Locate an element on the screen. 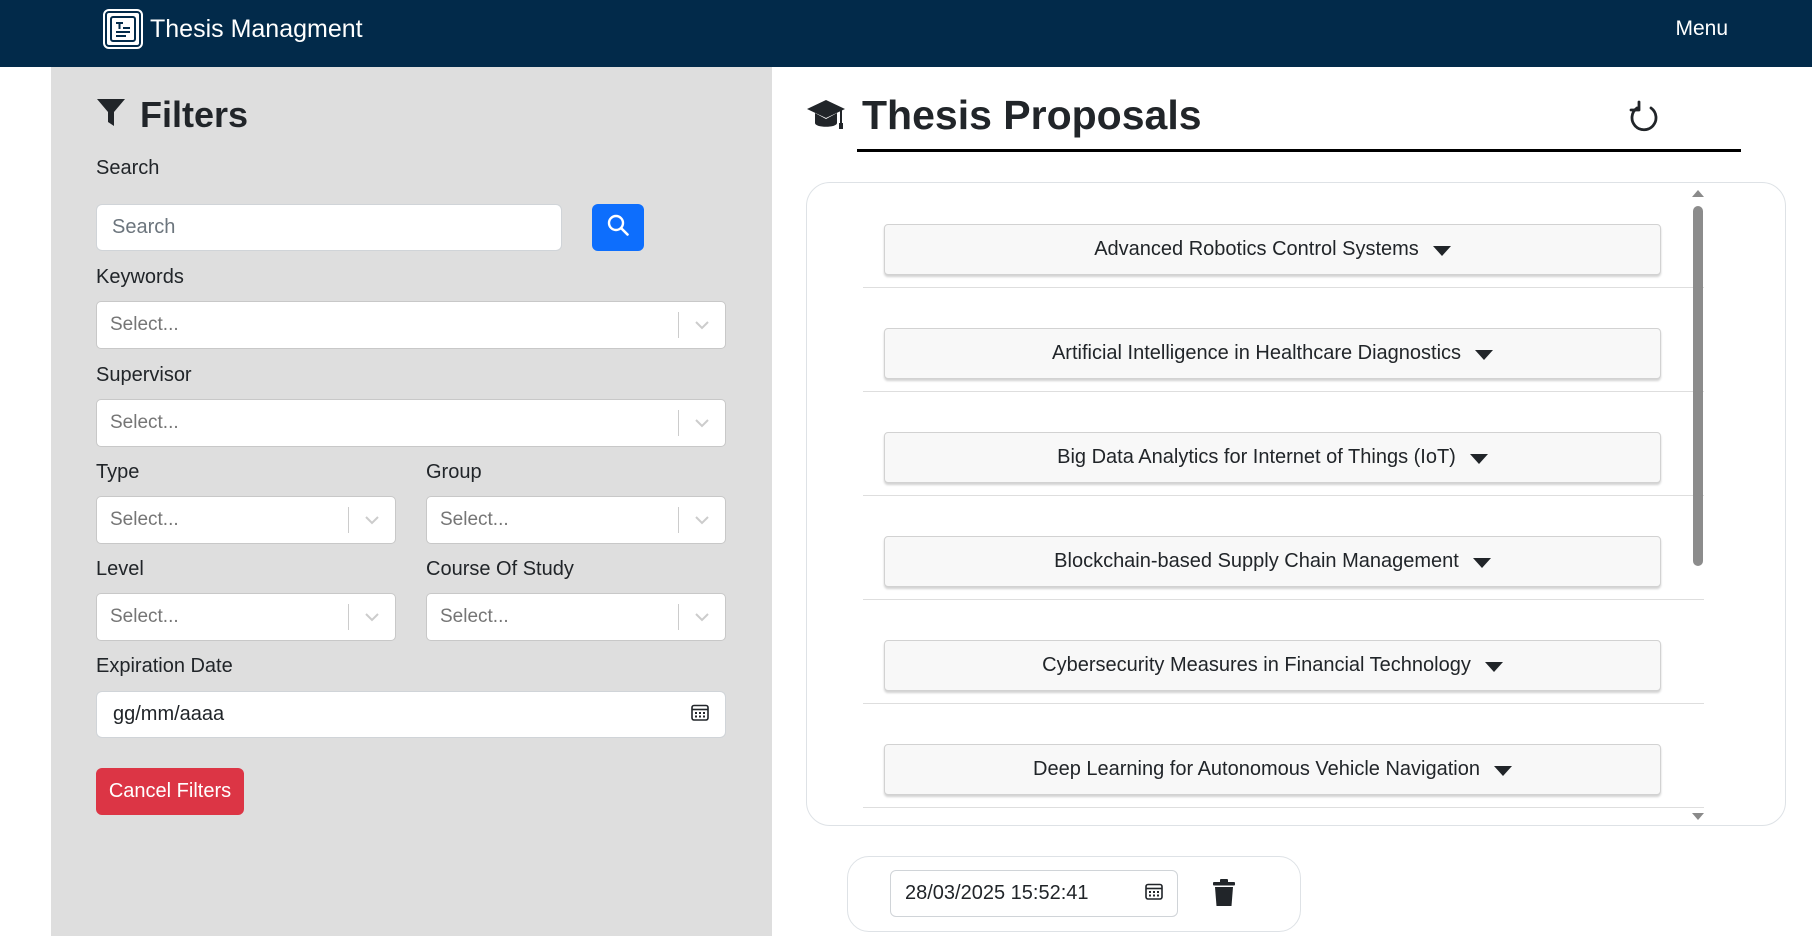 The height and width of the screenshot is (936, 1812). virtual-date-input: 28/03/2025 15:52:41 is located at coordinates (1034, 893).